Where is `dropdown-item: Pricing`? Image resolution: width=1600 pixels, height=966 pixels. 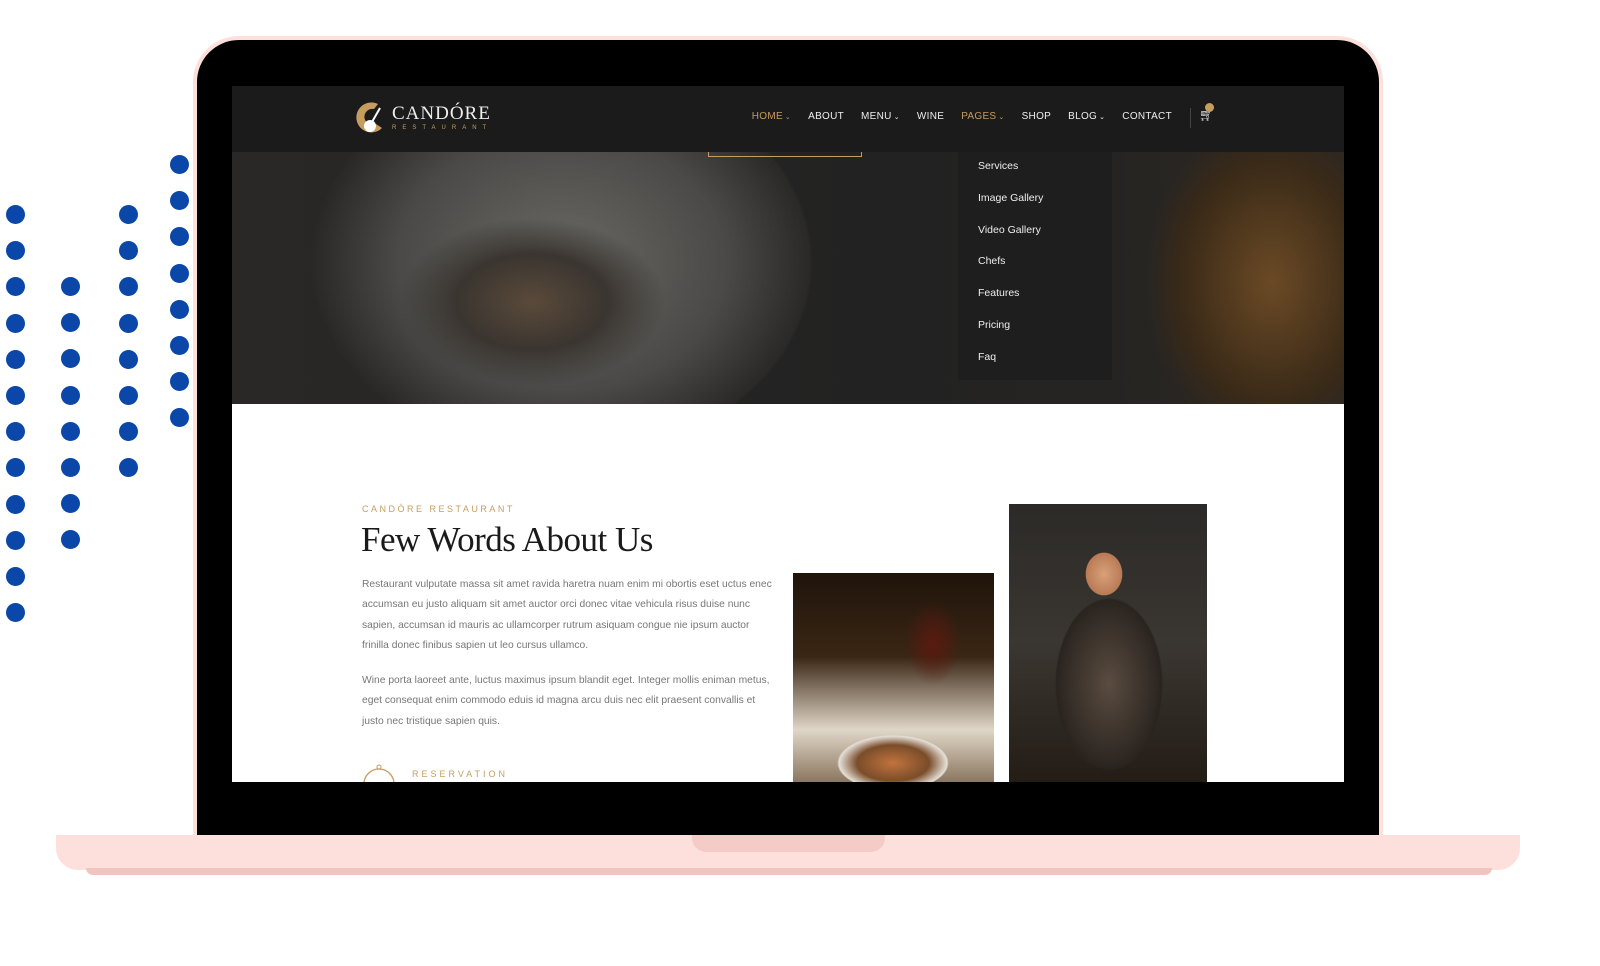
dropdown-item: Pricing is located at coordinates (1035, 331).